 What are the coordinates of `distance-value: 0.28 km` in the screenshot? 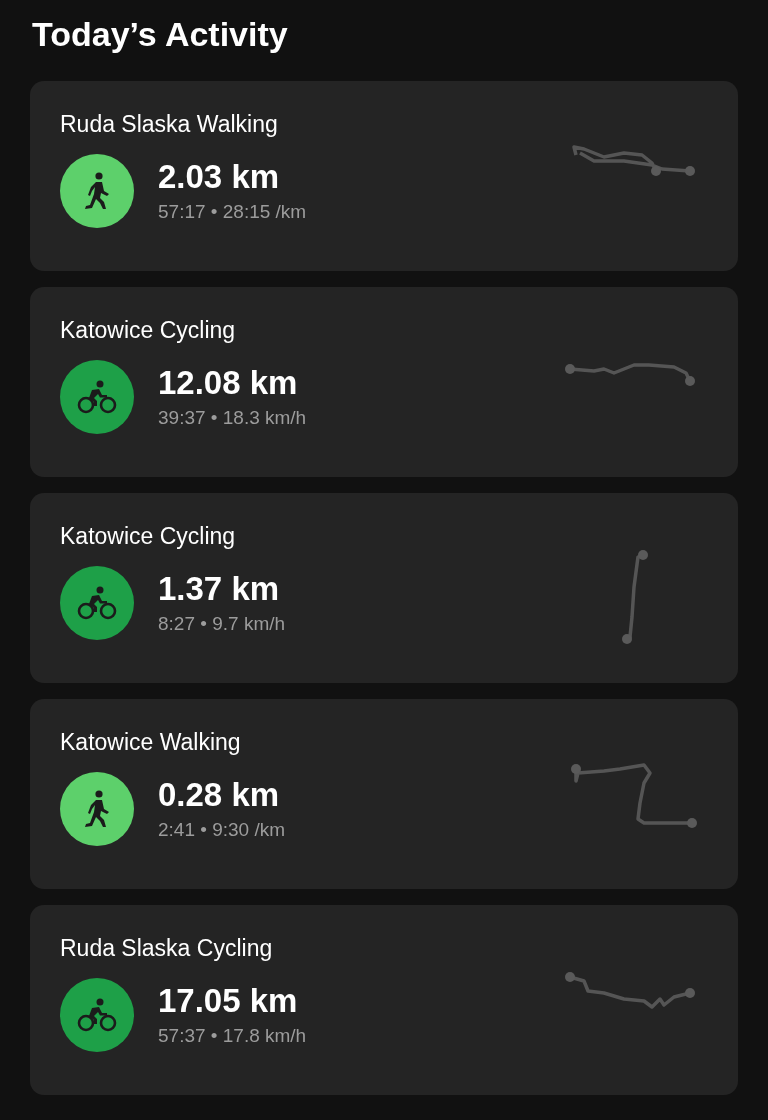 It's located at (219, 795).